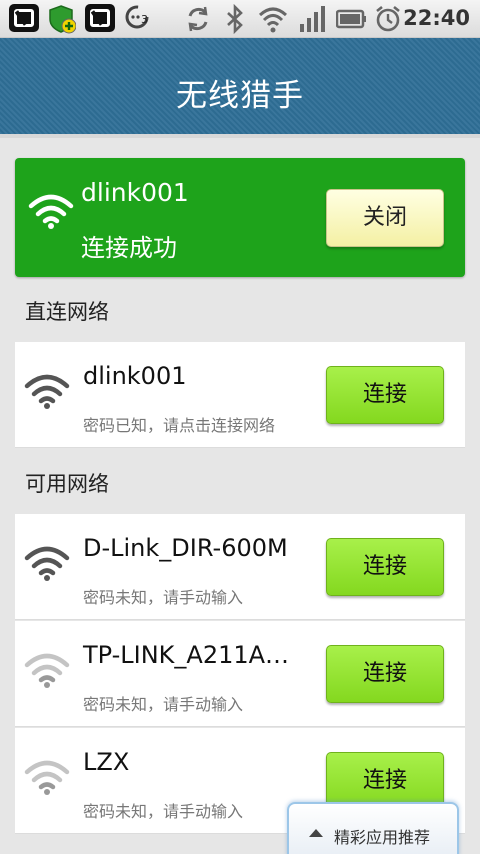 The image size is (480, 854). I want to click on battery-icon, so click(351, 19).